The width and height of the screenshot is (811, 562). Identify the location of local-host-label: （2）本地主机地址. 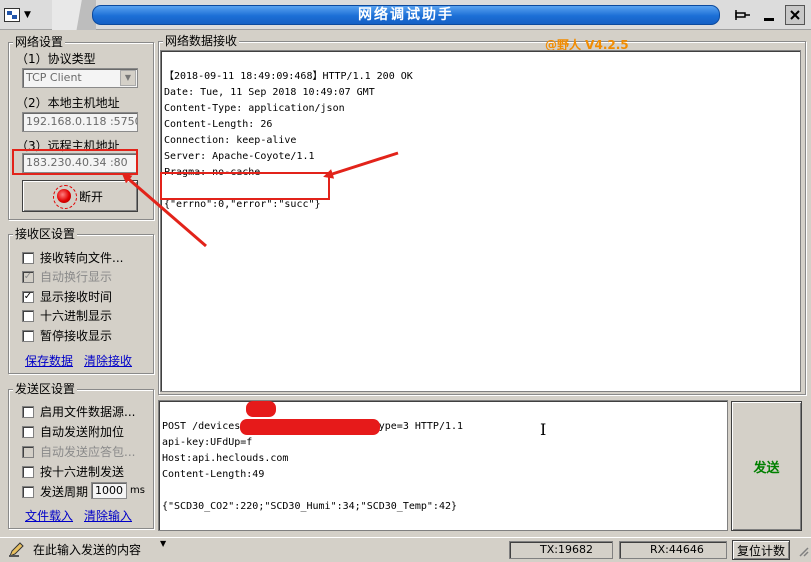
(68, 103).